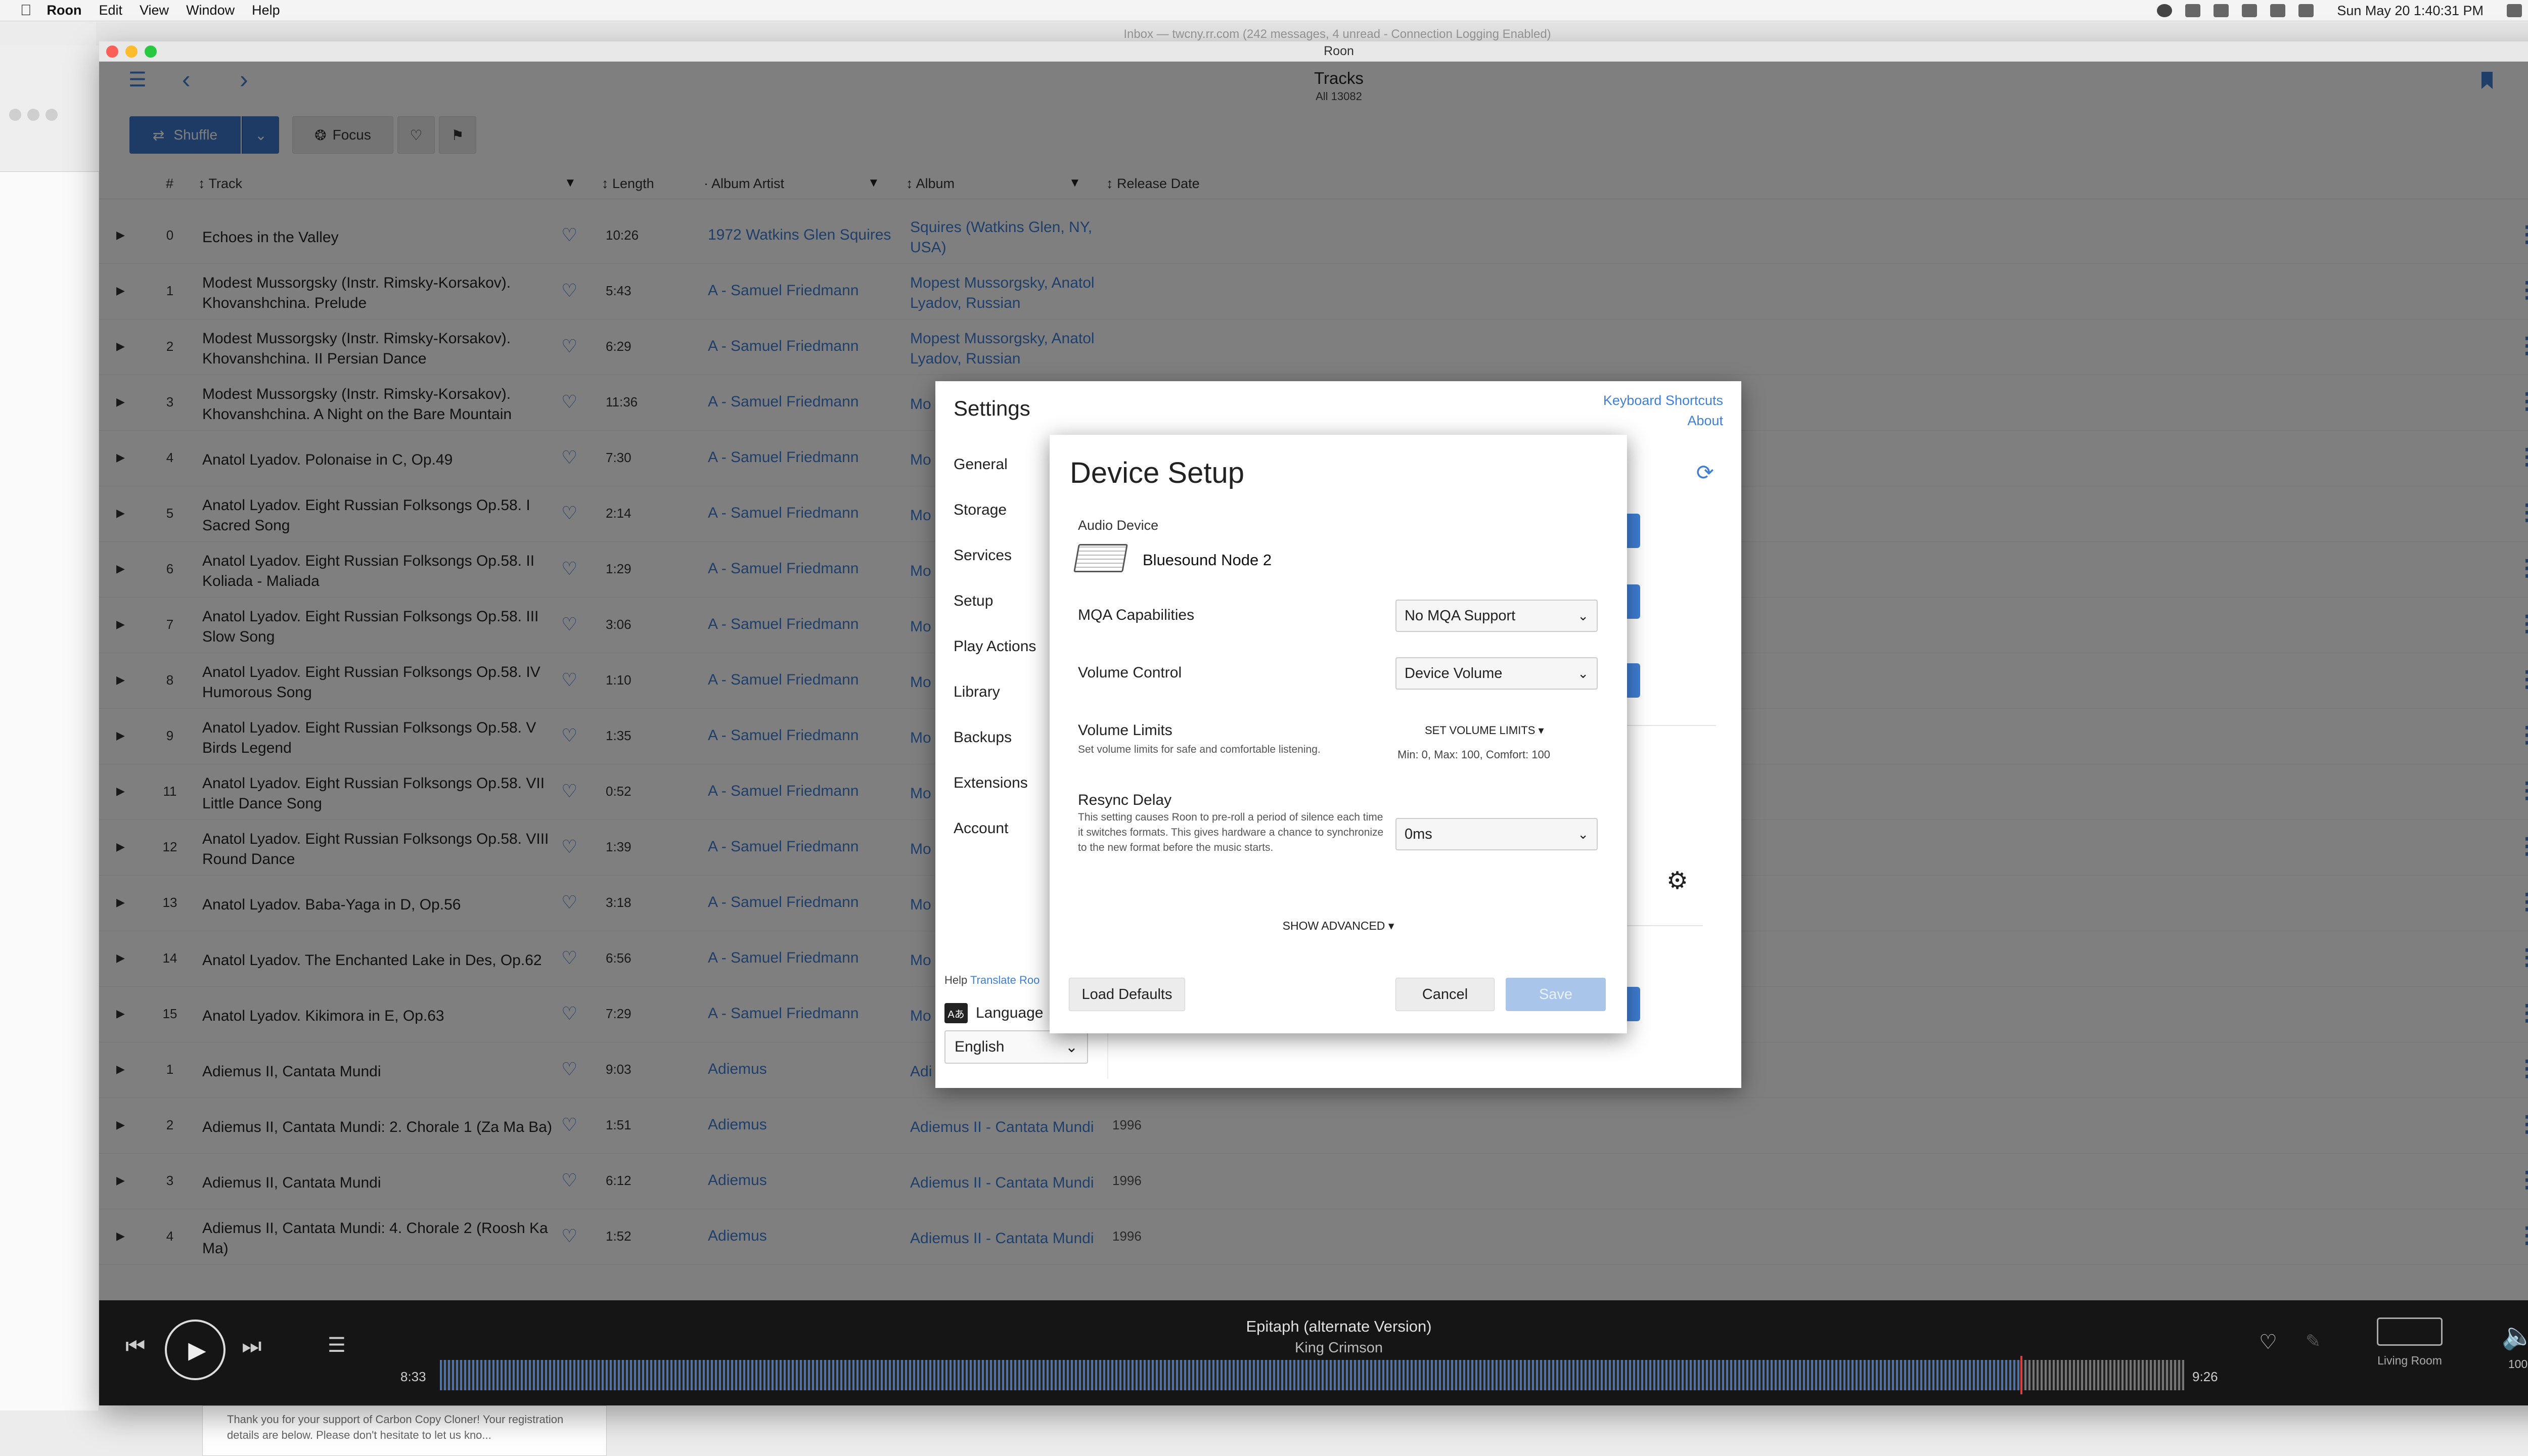 This screenshot has width=2528, height=1456. What do you see at coordinates (2515, 10) in the screenshot?
I see `spotlight-icon` at bounding box center [2515, 10].